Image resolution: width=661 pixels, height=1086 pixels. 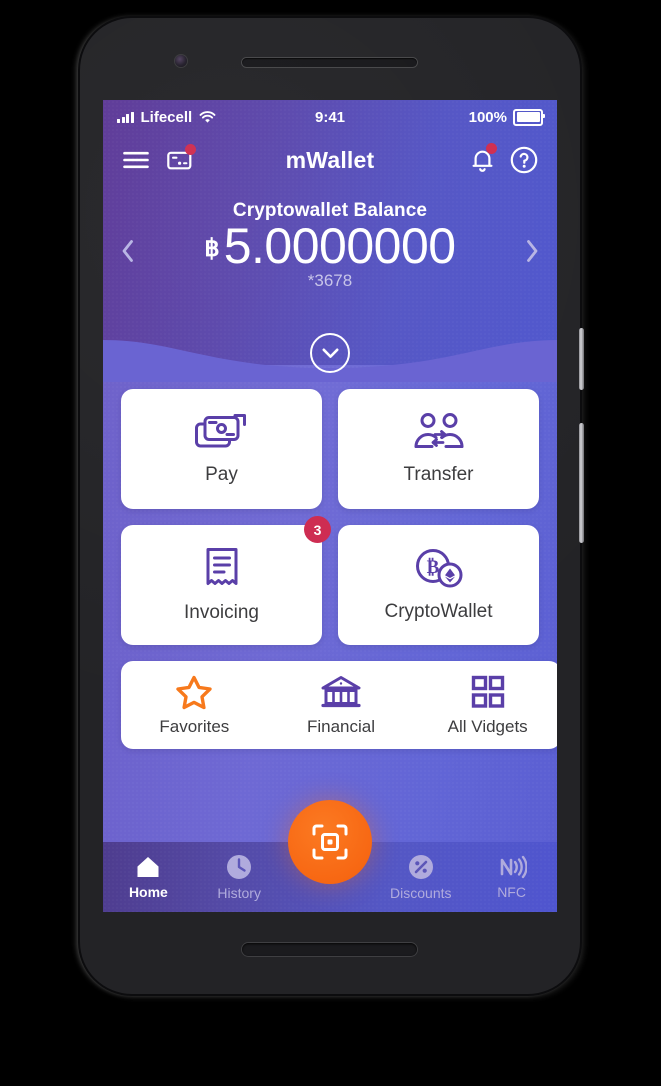 What do you see at coordinates (329, 949) in the screenshot?
I see `home-button` at bounding box center [329, 949].